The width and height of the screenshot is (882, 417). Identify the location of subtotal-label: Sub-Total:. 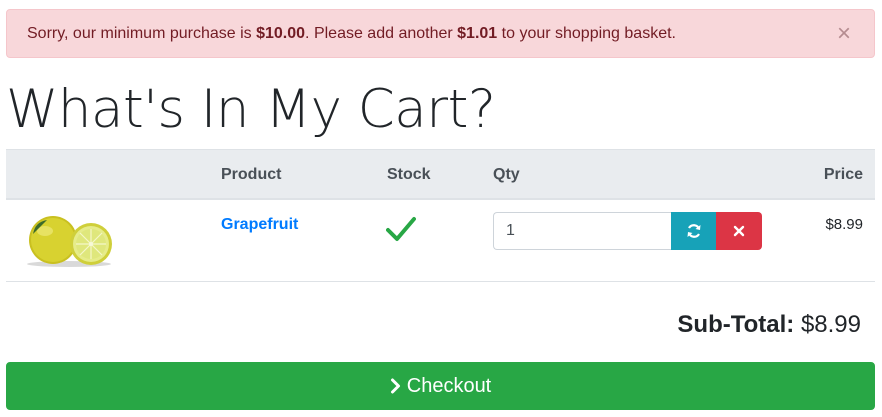
(736, 324).